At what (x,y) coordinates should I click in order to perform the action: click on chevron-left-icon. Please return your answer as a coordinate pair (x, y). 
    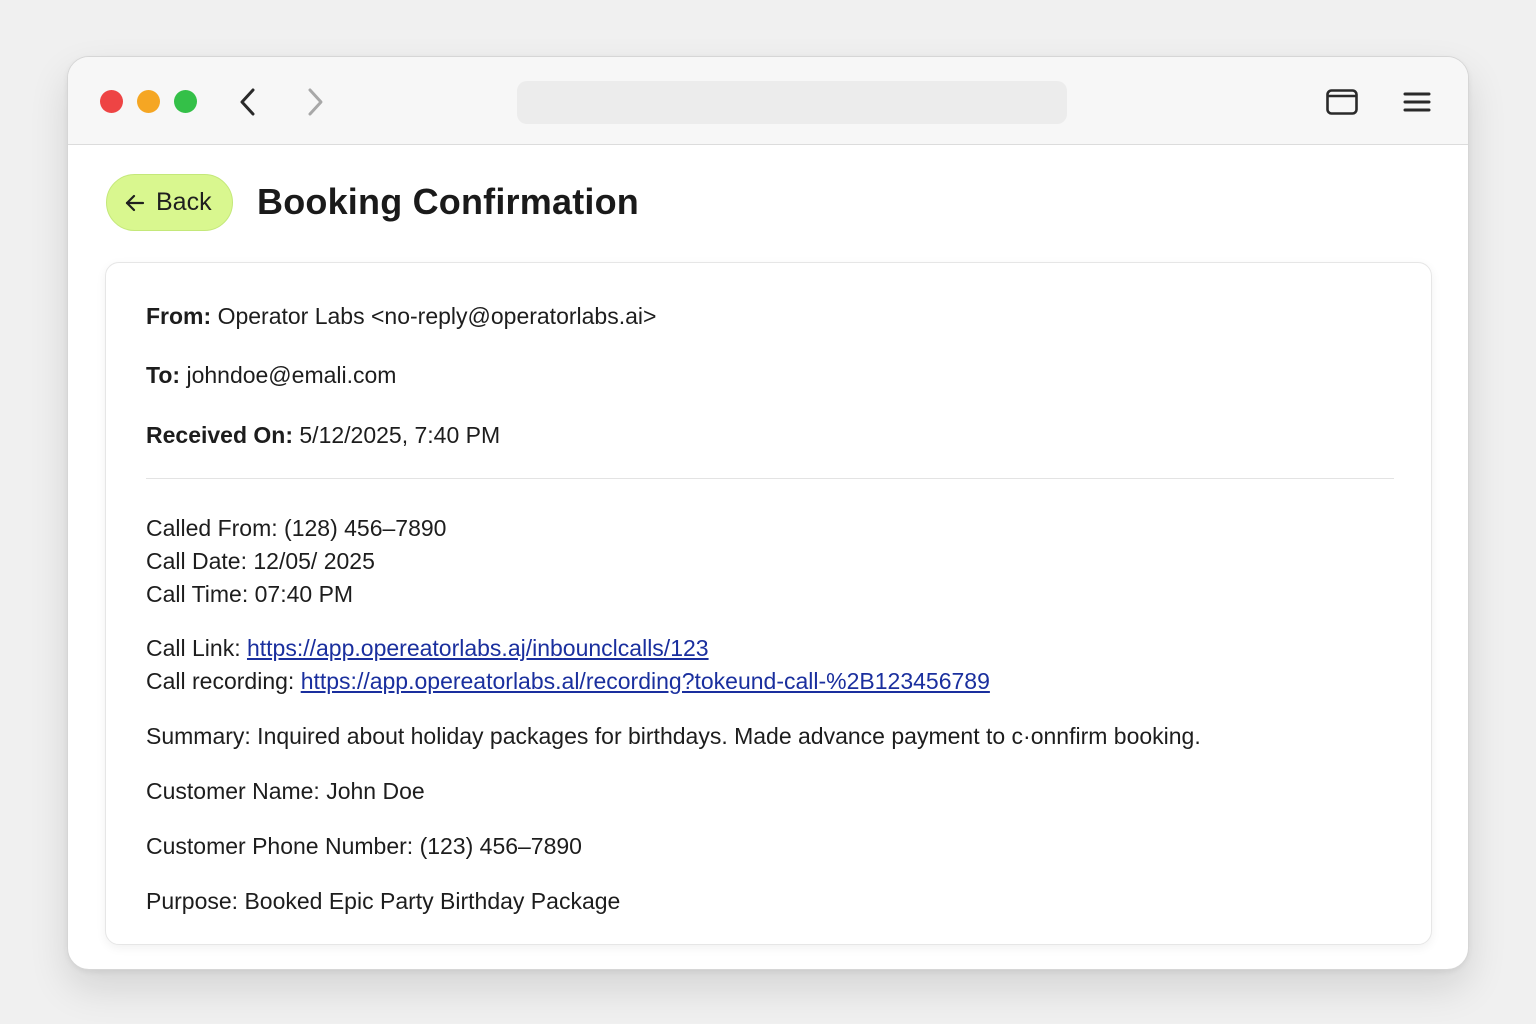
    Looking at the image, I should click on (249, 102).